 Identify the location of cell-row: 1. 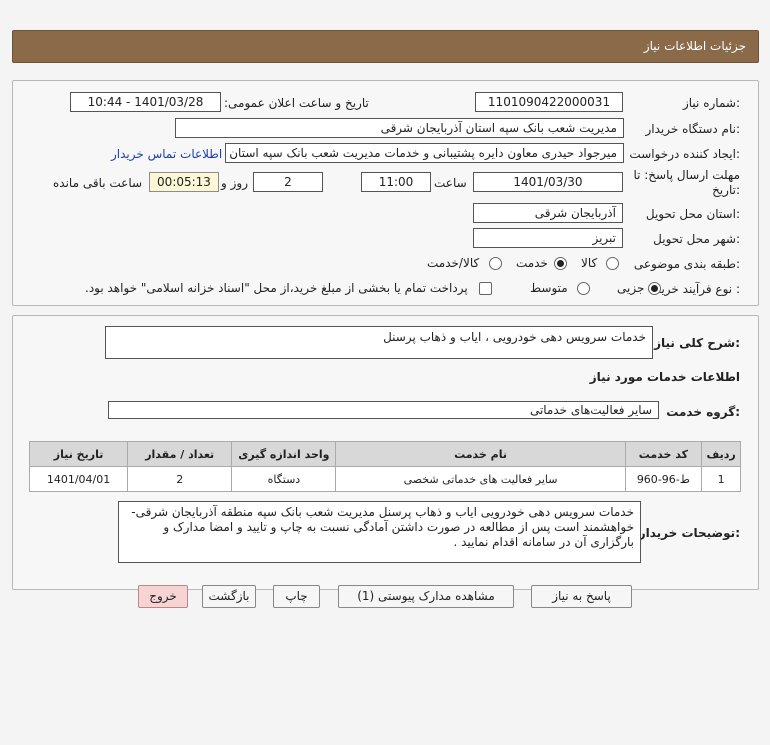
(721, 479).